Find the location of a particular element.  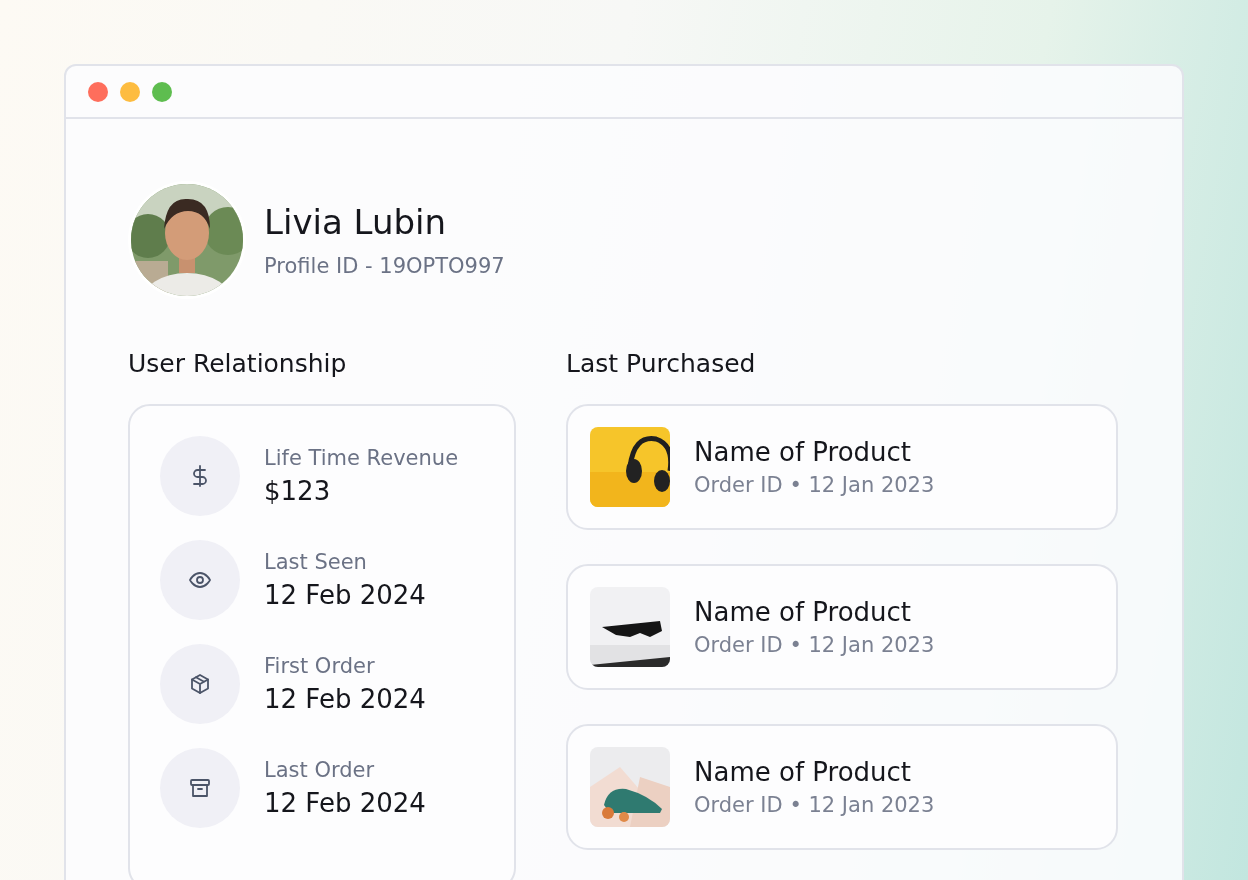

section-title: User Relationship is located at coordinates (238, 363).